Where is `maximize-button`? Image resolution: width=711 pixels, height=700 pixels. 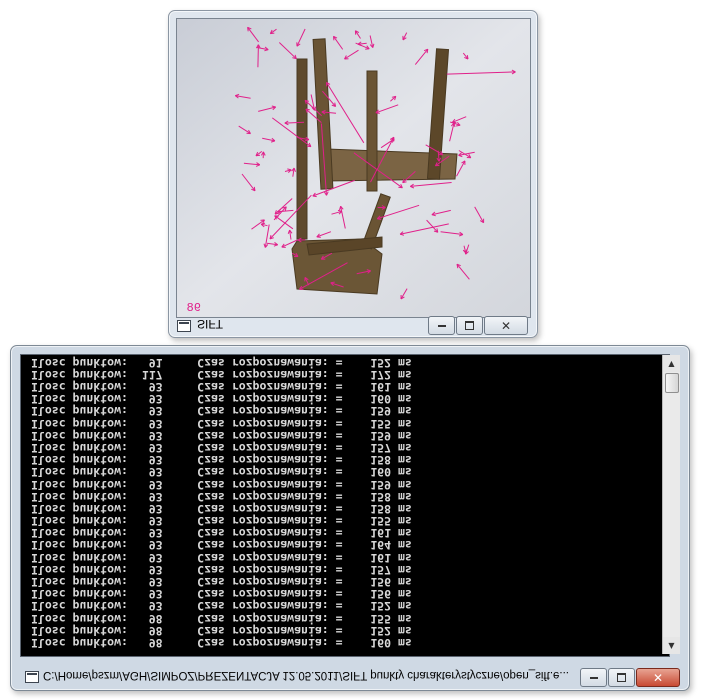
maximize-button is located at coordinates (469, 325).